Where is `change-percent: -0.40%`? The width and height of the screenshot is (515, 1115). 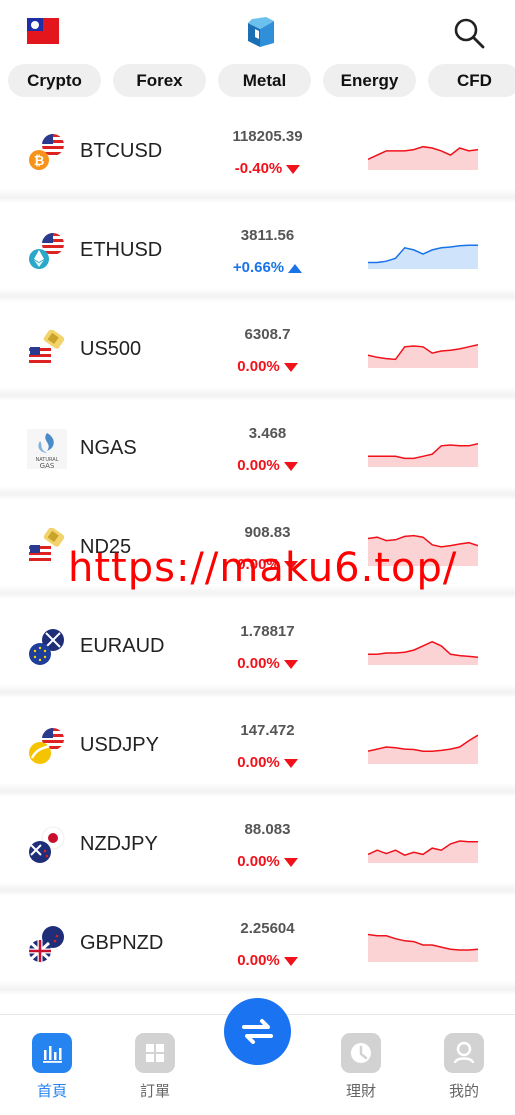
change-percent: -0.40% is located at coordinates (258, 168).